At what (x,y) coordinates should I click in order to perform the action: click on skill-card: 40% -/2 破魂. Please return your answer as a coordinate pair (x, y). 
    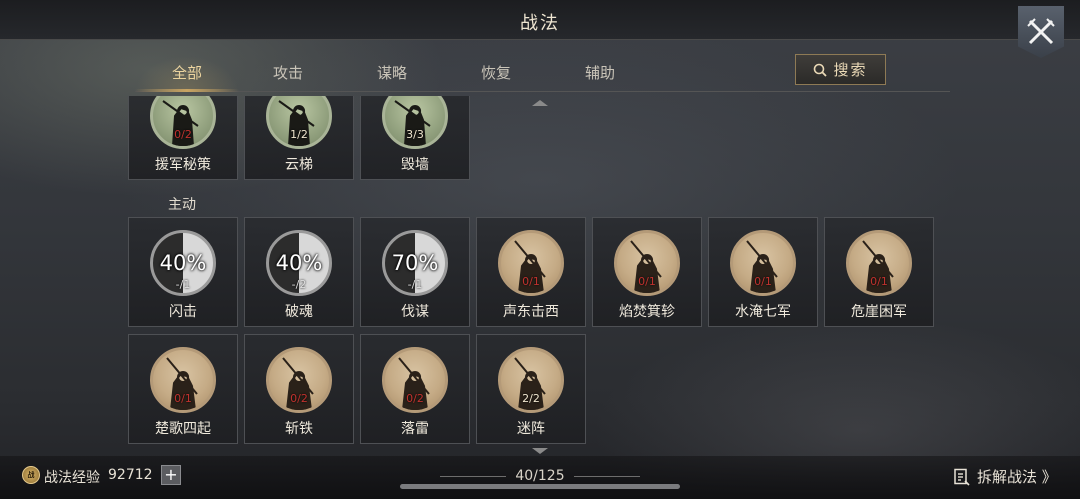
    Looking at the image, I should click on (299, 272).